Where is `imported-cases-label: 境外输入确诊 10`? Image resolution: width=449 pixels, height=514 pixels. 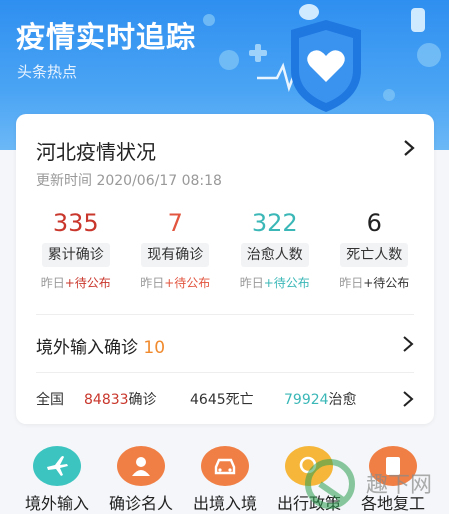 imported-cases-label: 境外输入确诊 10 is located at coordinates (101, 348).